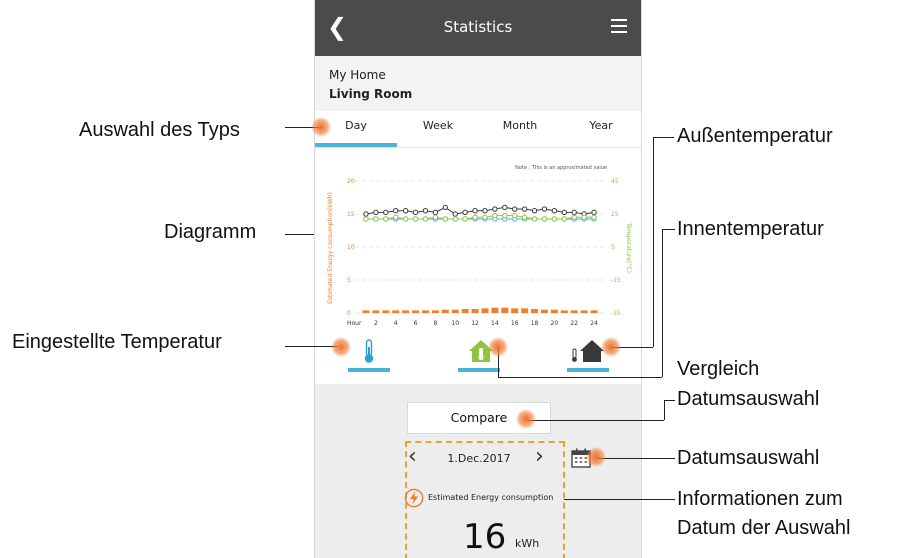 The width and height of the screenshot is (922, 558). Describe the element at coordinates (574, 323) in the screenshot. I see `x-tick-label: 22` at that location.